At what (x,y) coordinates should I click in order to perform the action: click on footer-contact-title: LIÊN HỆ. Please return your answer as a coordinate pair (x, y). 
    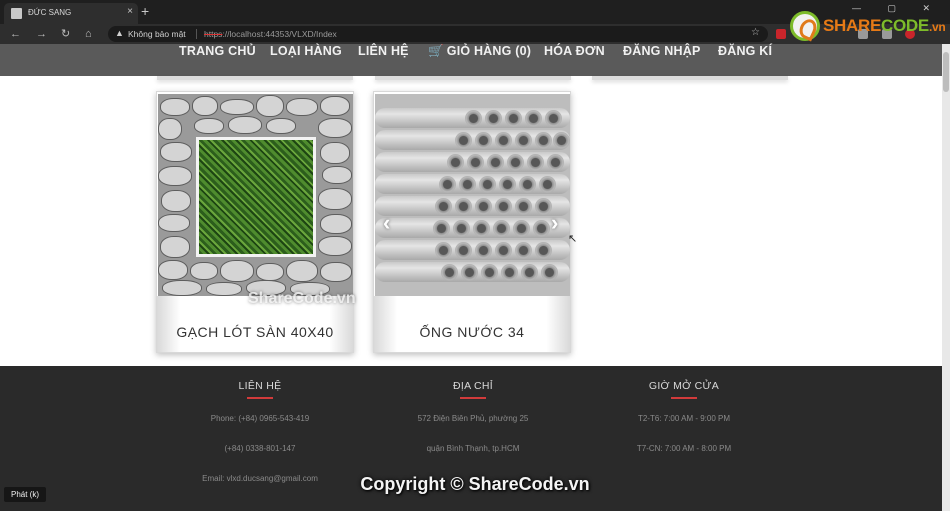
    Looking at the image, I should click on (260, 386).